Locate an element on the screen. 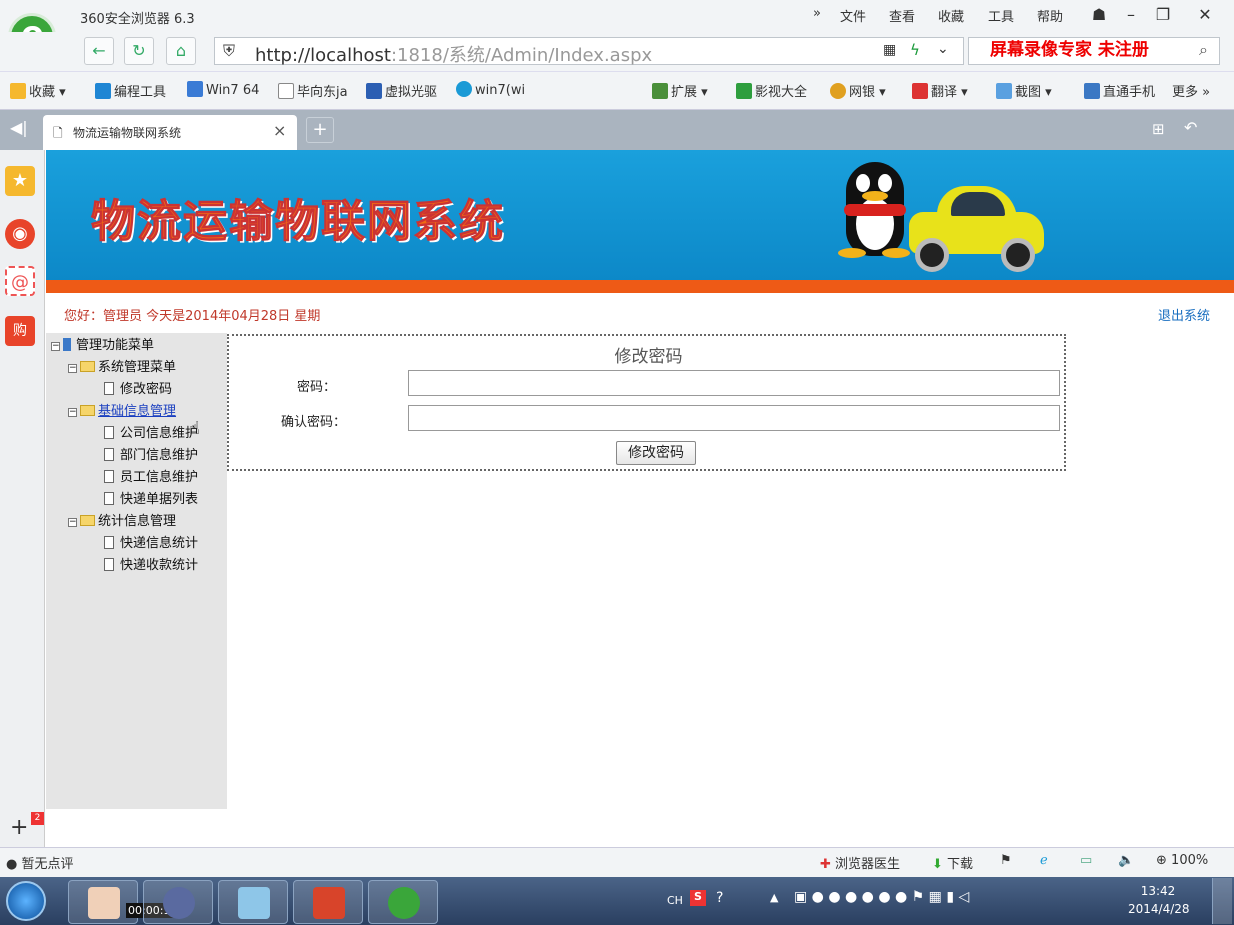 The width and height of the screenshot is (1234, 925). bookmark-win7: Win7 64 is located at coordinates (223, 89).